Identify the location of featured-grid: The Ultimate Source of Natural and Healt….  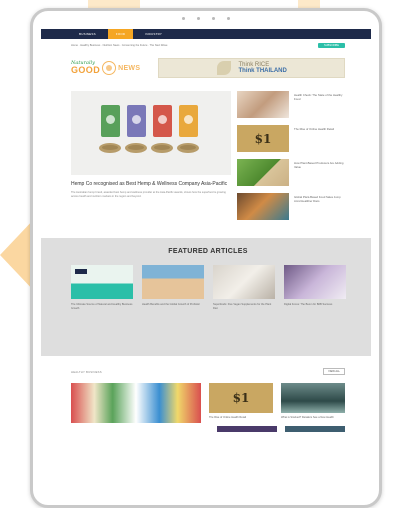
(208, 288).